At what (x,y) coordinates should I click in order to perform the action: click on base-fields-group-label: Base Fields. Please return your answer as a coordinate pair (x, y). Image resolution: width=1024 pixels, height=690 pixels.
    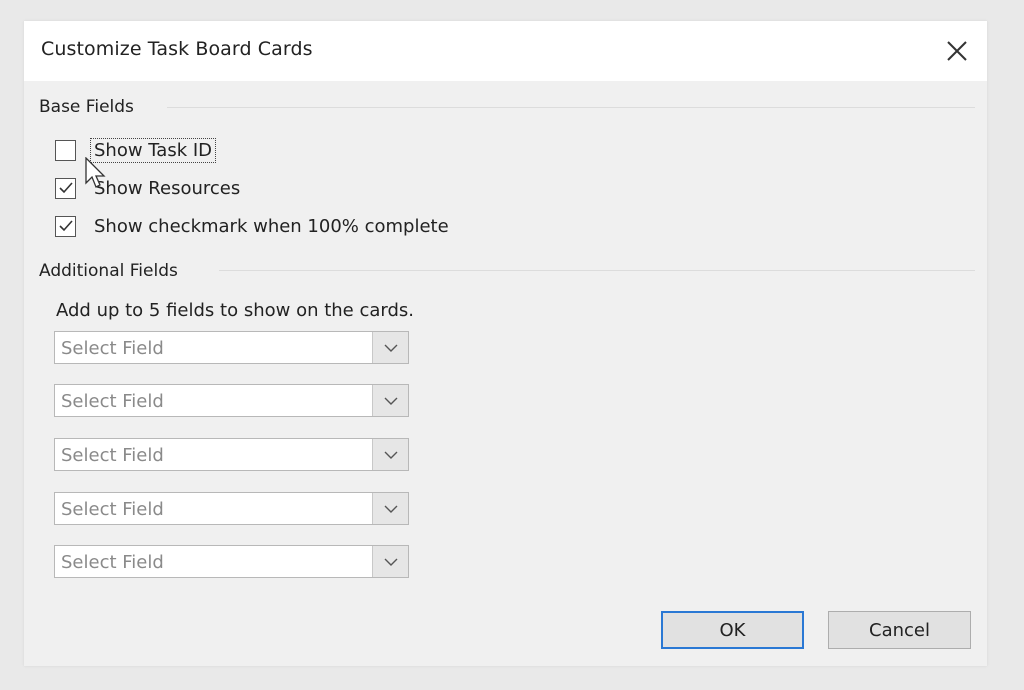
    Looking at the image, I should click on (86, 107).